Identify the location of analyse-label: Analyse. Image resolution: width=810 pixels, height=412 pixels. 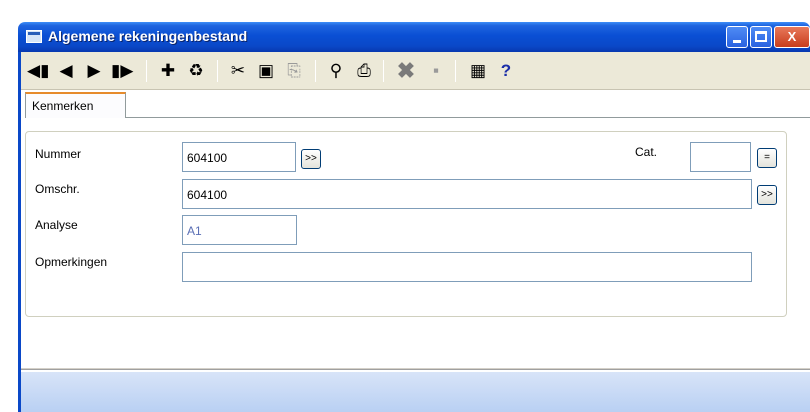
(56, 225).